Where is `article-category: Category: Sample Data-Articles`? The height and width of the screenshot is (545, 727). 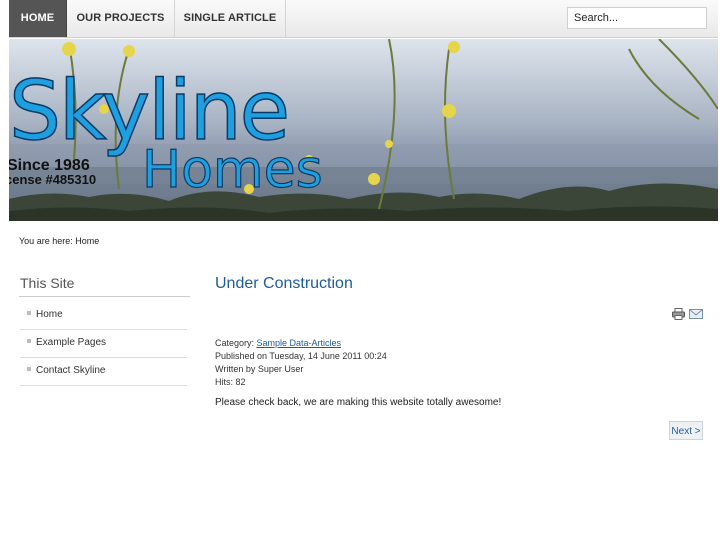
article-category: Category: Sample Data-Articles is located at coordinates (301, 343).